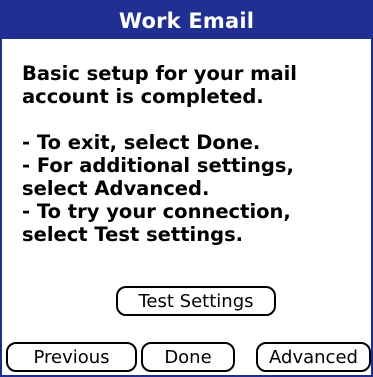 Image resolution: width=373 pixels, height=377 pixels. What do you see at coordinates (71, 357) in the screenshot?
I see `previous-button: Previous` at bounding box center [71, 357].